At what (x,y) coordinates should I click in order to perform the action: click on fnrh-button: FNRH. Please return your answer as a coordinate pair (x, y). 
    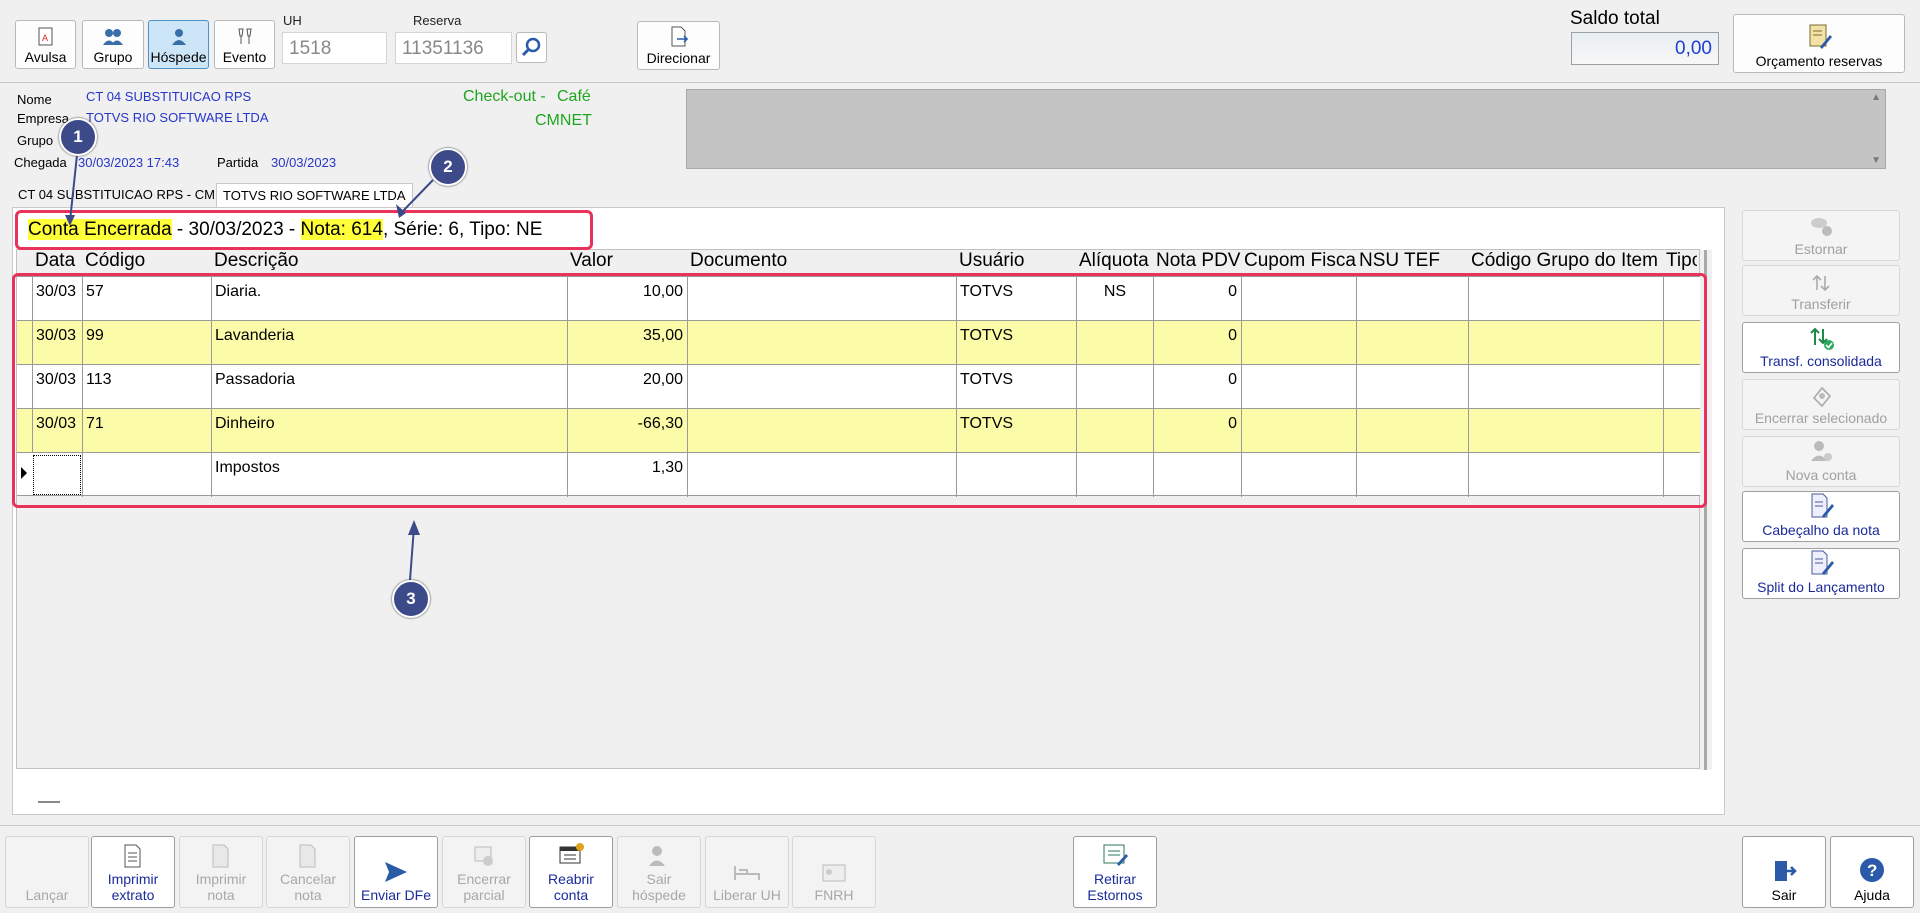
    Looking at the image, I should click on (834, 872).